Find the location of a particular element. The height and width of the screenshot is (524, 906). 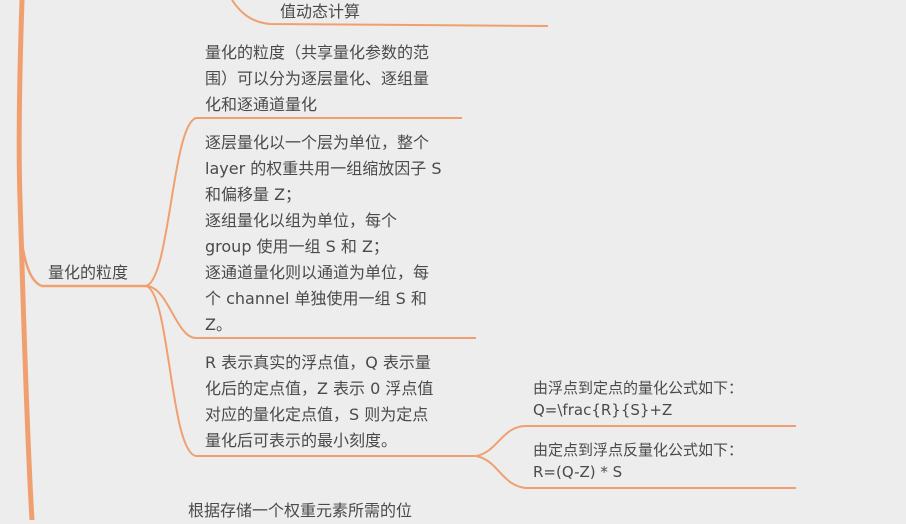

quant-formula-node: 由浮点到定点的量化公式如下： Q=\frac{R}{S}+Z is located at coordinates (638, 399).